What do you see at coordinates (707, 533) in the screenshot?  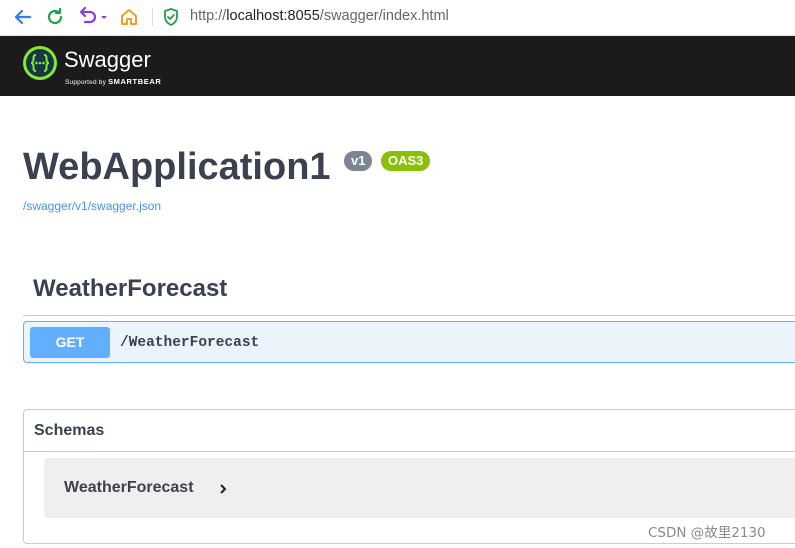 I see `watermark-text: CSDN @故里2130` at bounding box center [707, 533].